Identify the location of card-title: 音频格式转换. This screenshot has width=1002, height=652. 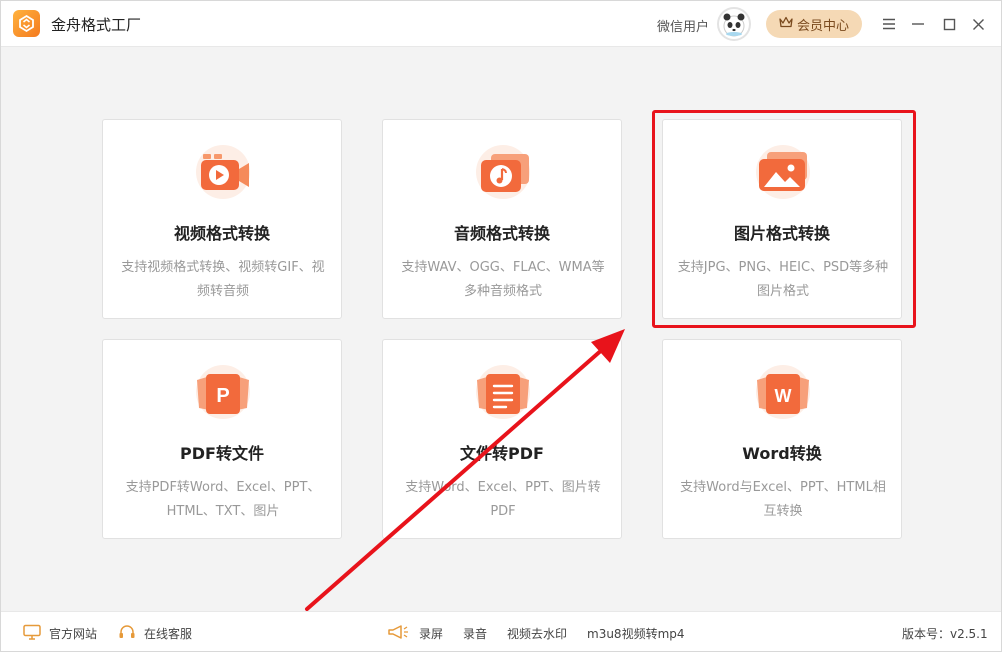
(501, 233).